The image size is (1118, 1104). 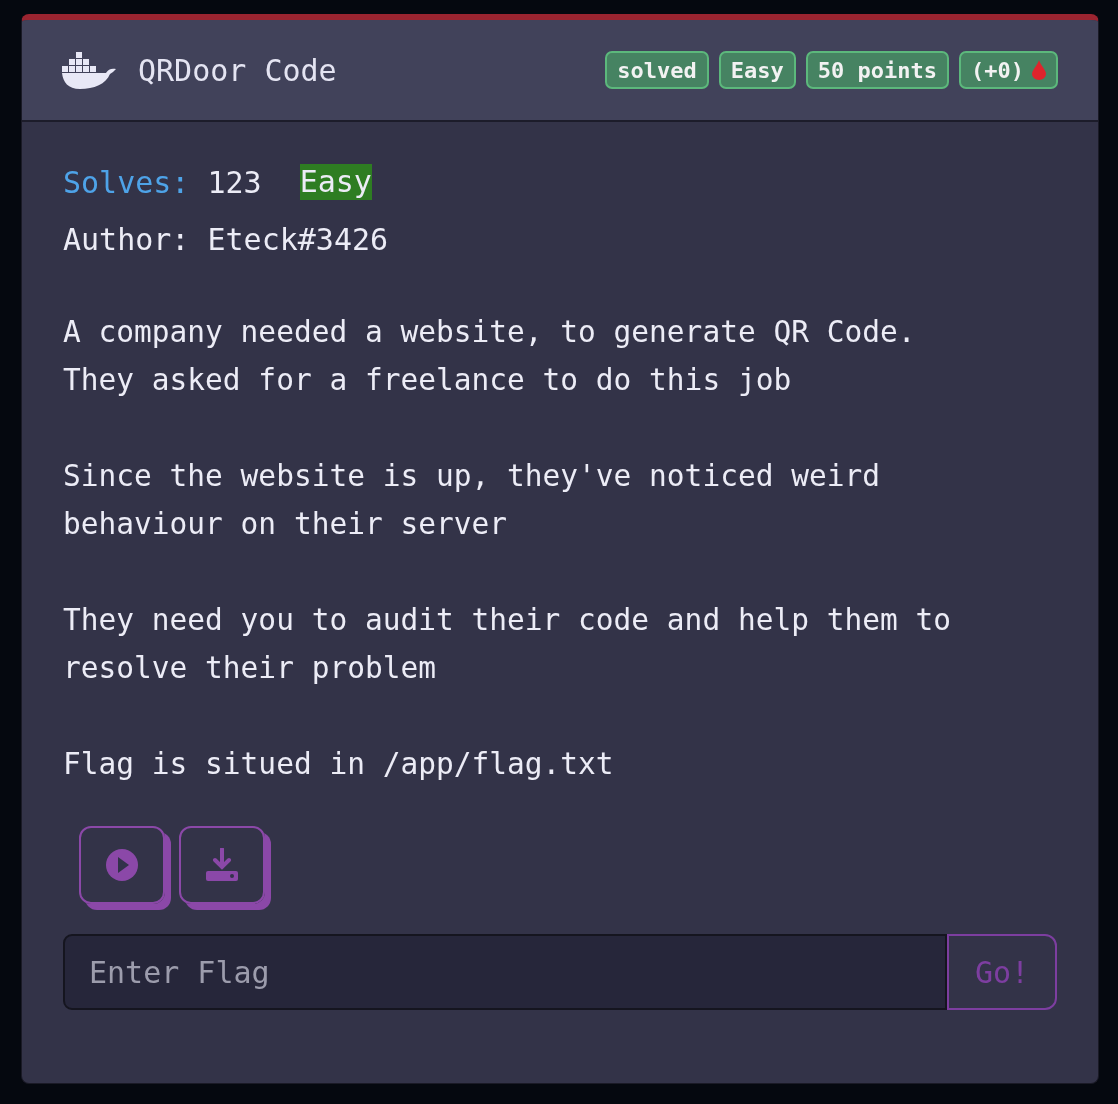 What do you see at coordinates (339, 764) in the screenshot?
I see `description-paragraph: Flag is situed in /app/flag.txt` at bounding box center [339, 764].